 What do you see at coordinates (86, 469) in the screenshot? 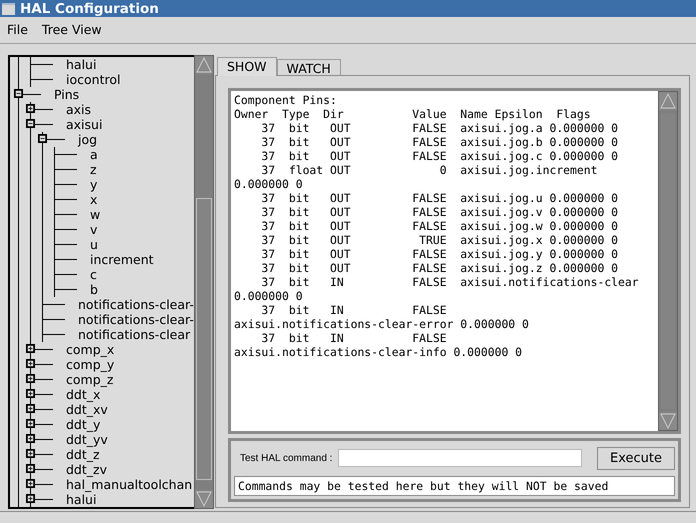
I see `tree-item: ddt_zv` at bounding box center [86, 469].